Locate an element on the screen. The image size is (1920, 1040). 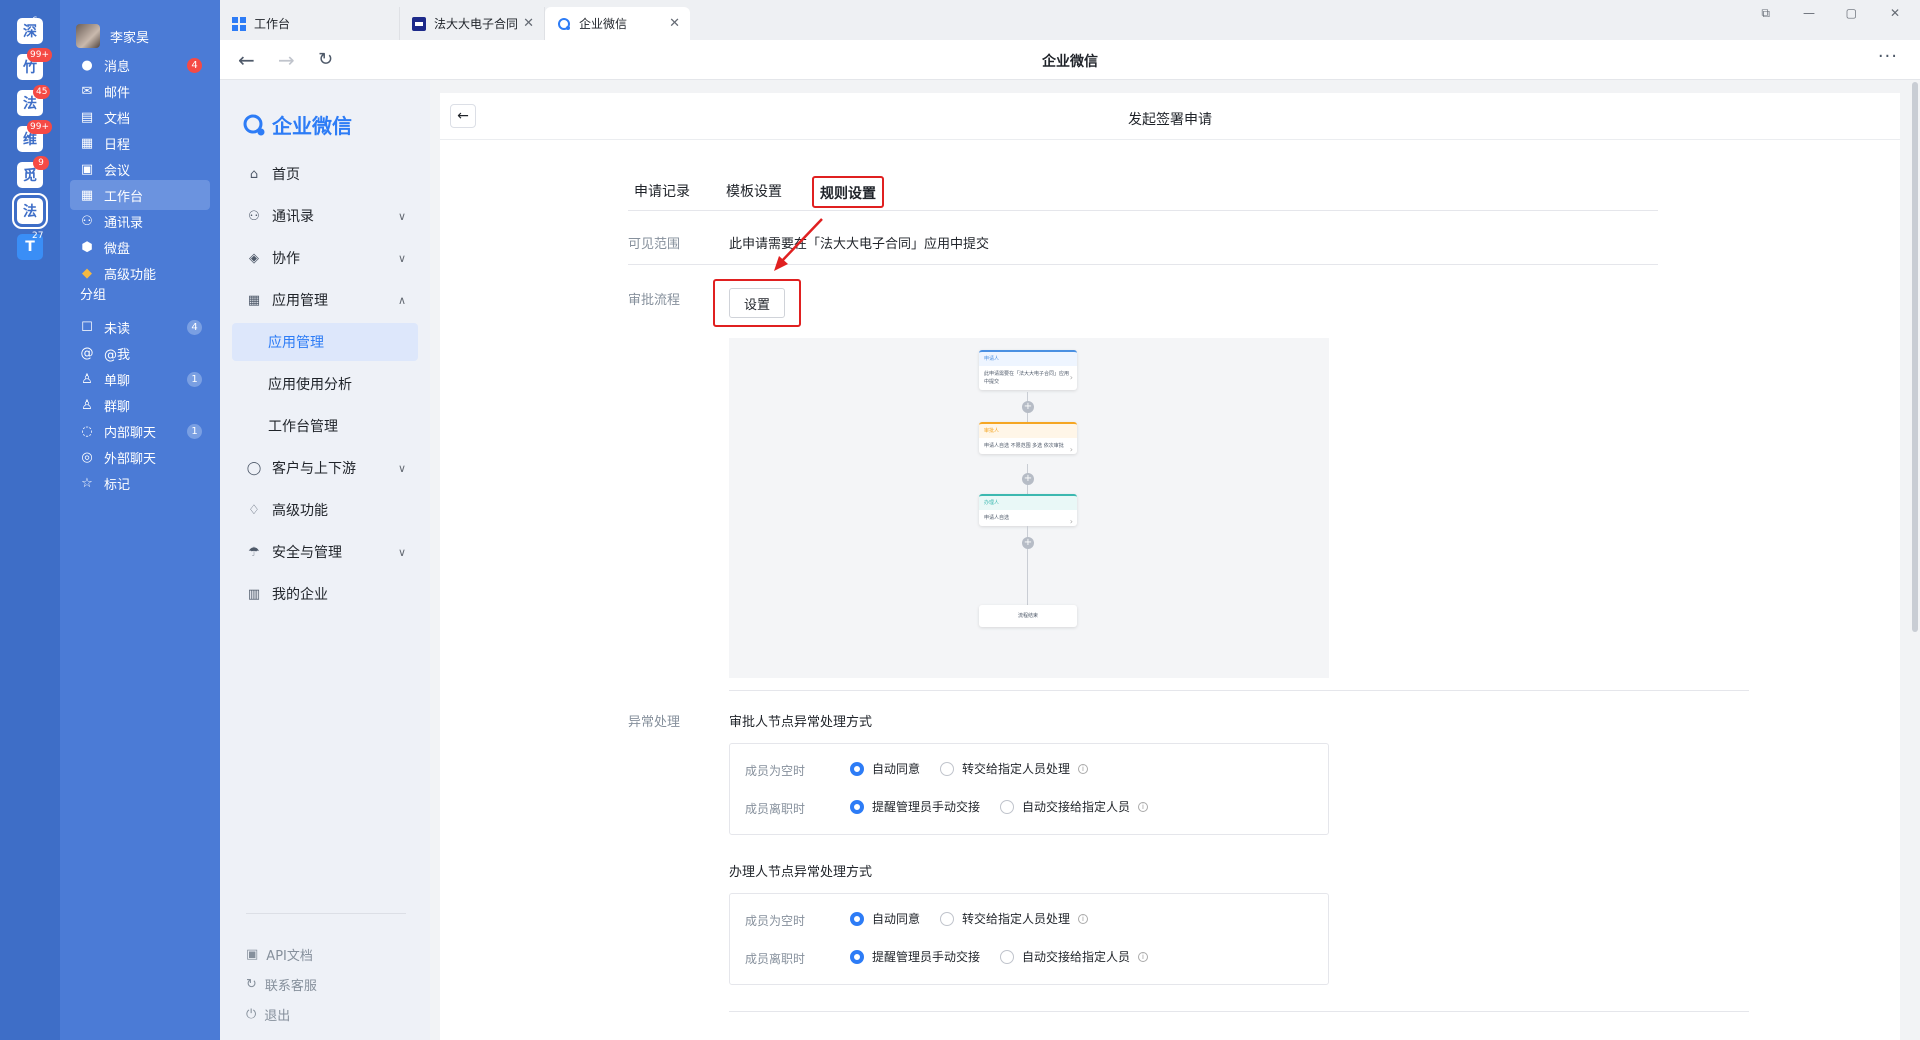
count-badge: 4 is located at coordinates (194, 327).